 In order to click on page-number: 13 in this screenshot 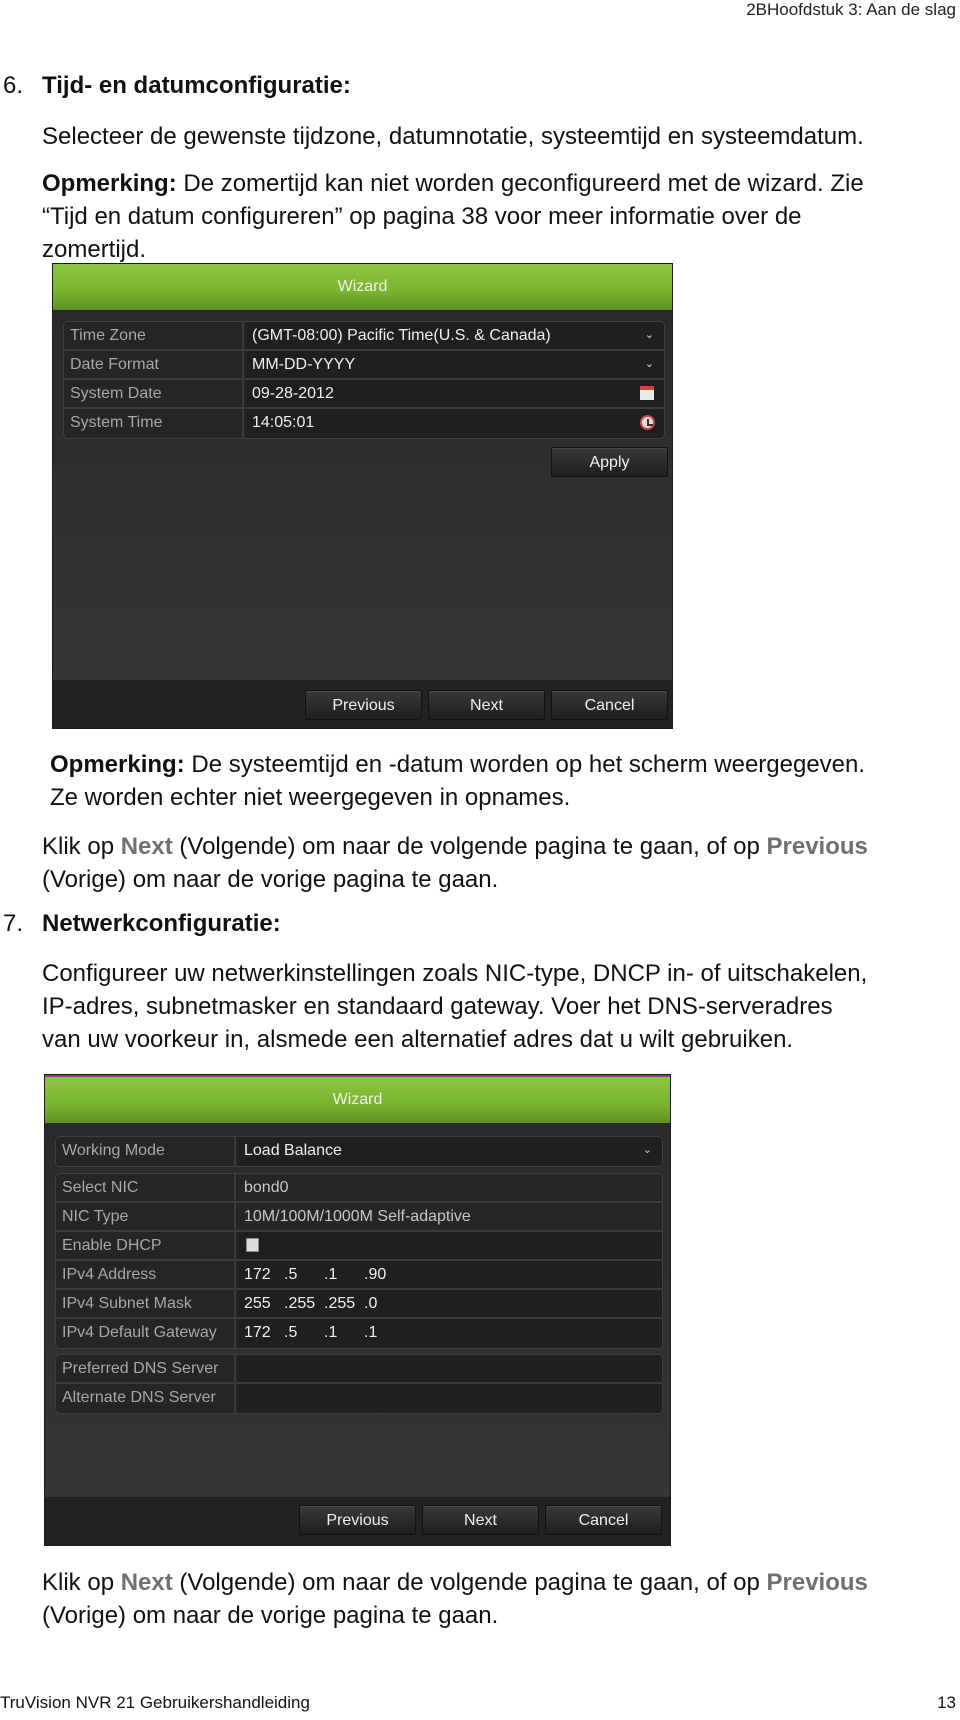, I will do `click(946, 1702)`.